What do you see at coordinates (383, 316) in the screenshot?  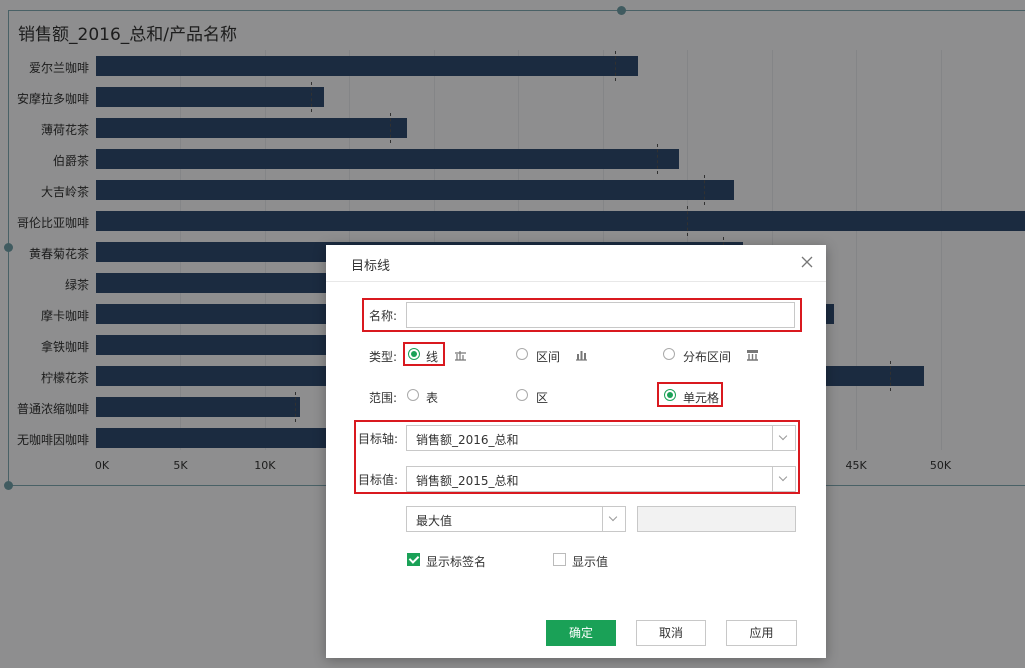 I see `name-label: 名称:` at bounding box center [383, 316].